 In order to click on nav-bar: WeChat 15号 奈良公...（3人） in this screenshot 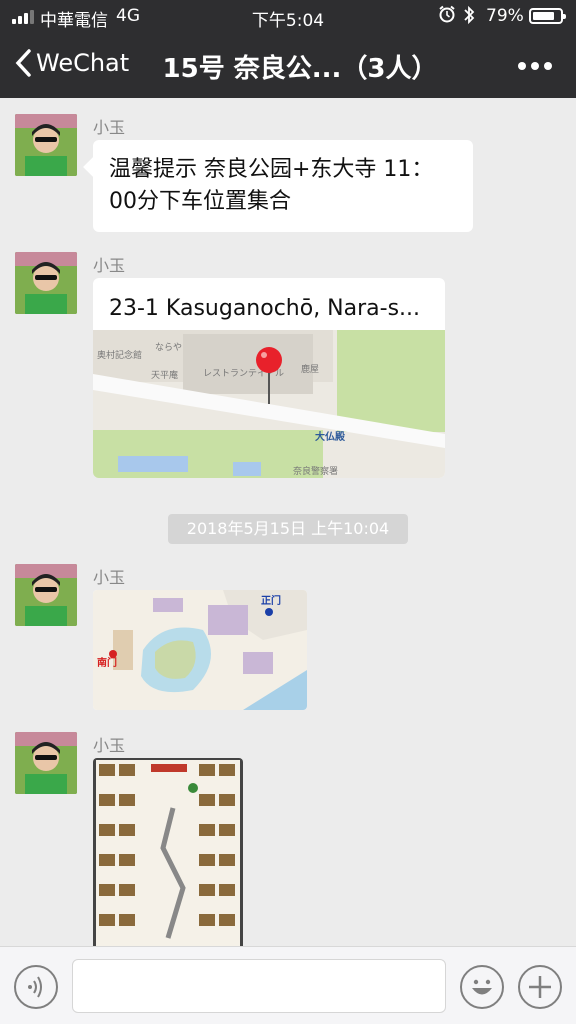, I will do `click(288, 65)`.